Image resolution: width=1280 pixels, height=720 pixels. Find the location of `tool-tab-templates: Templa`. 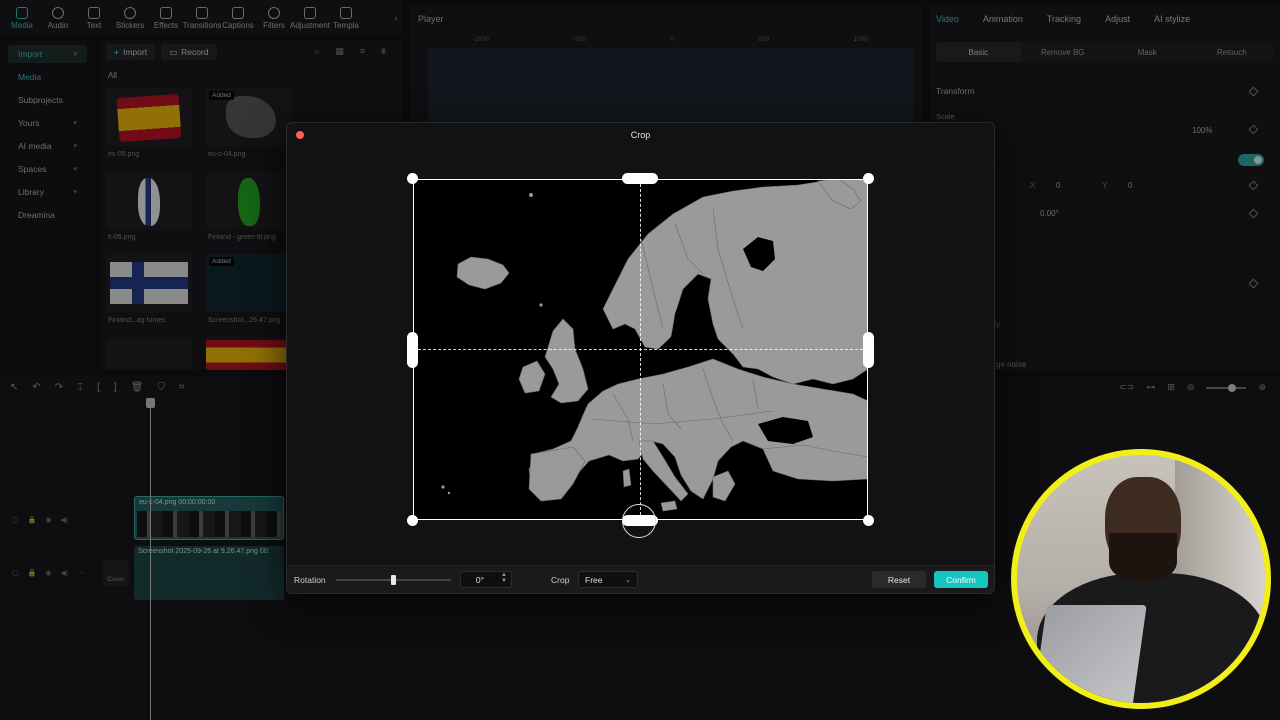

tool-tab-templates: Templa is located at coordinates (346, 18).